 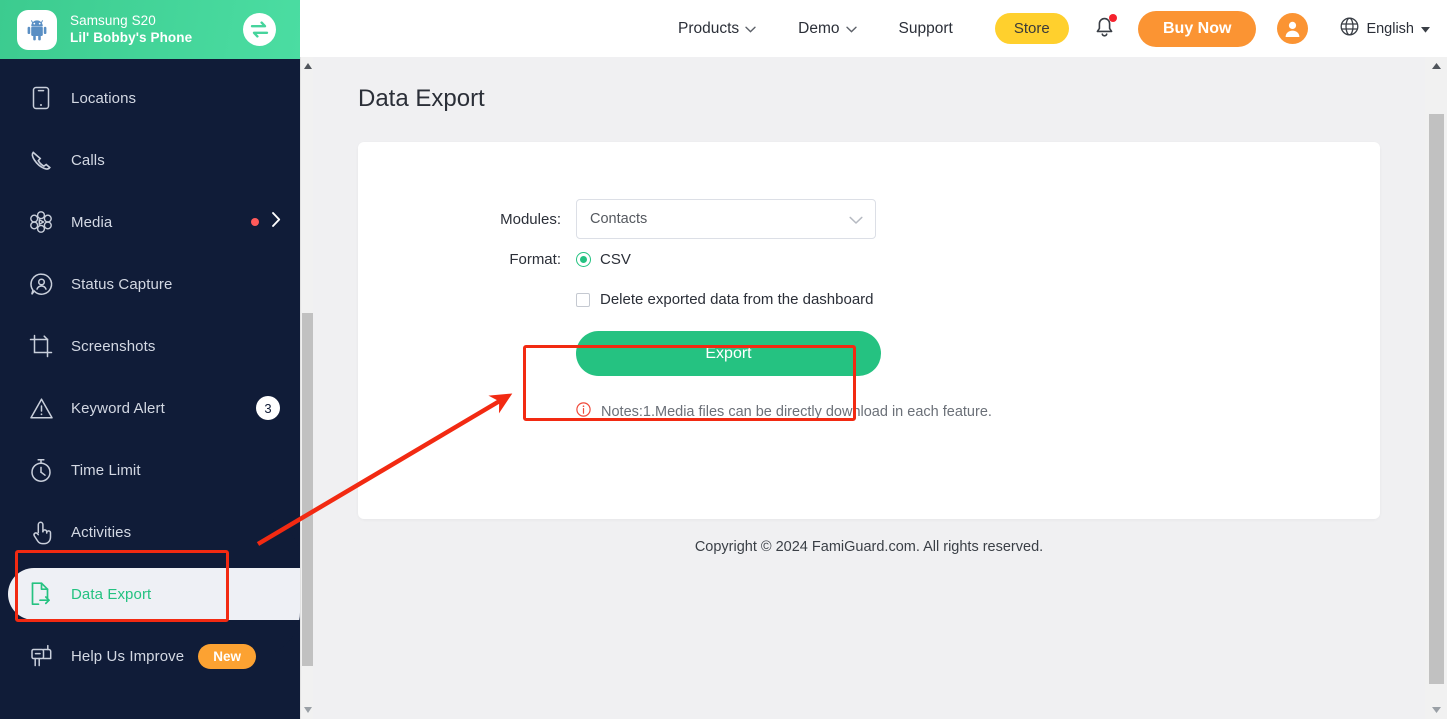 What do you see at coordinates (1436, 399) in the screenshot?
I see `main-scrollbar-thumb` at bounding box center [1436, 399].